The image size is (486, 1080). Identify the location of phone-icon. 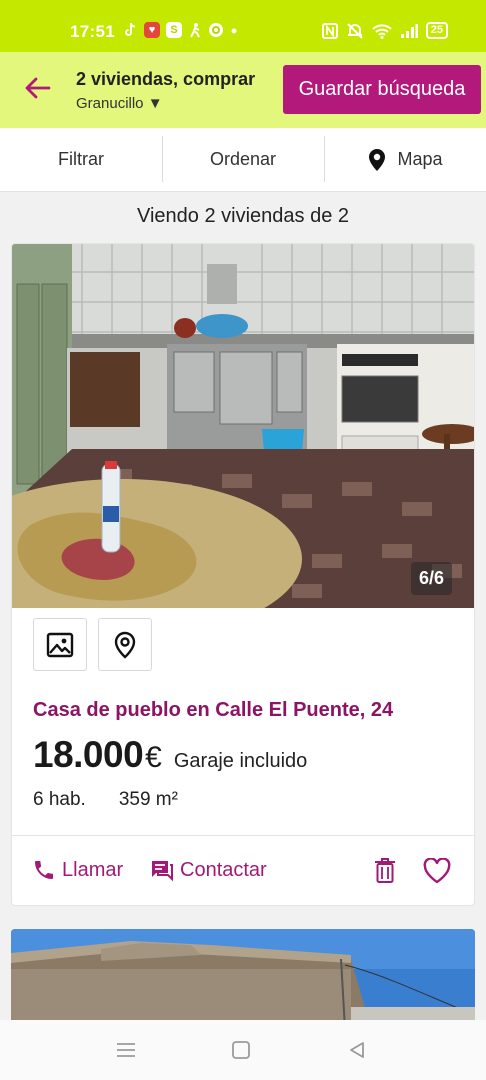
(44, 870).